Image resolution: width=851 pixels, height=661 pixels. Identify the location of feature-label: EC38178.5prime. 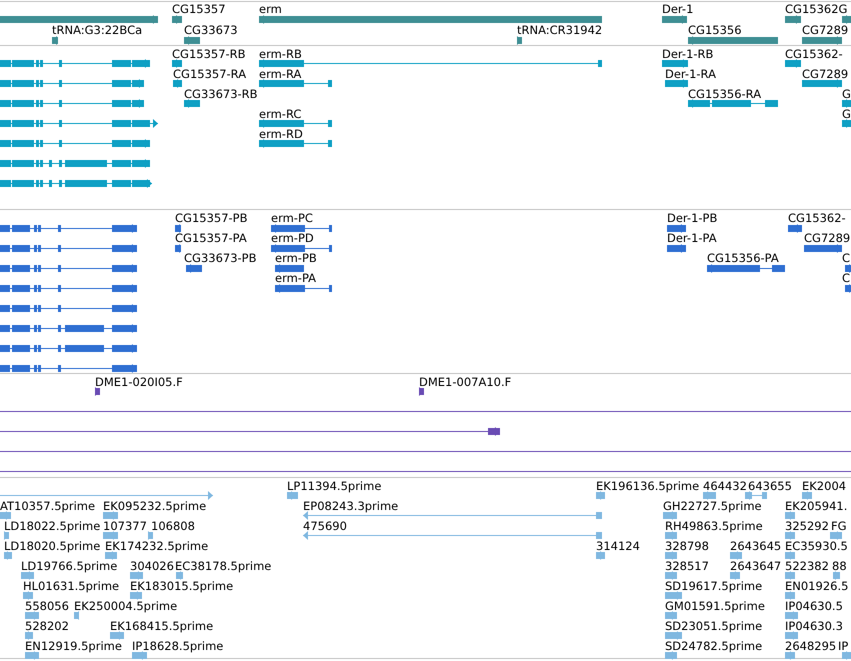
(223, 566).